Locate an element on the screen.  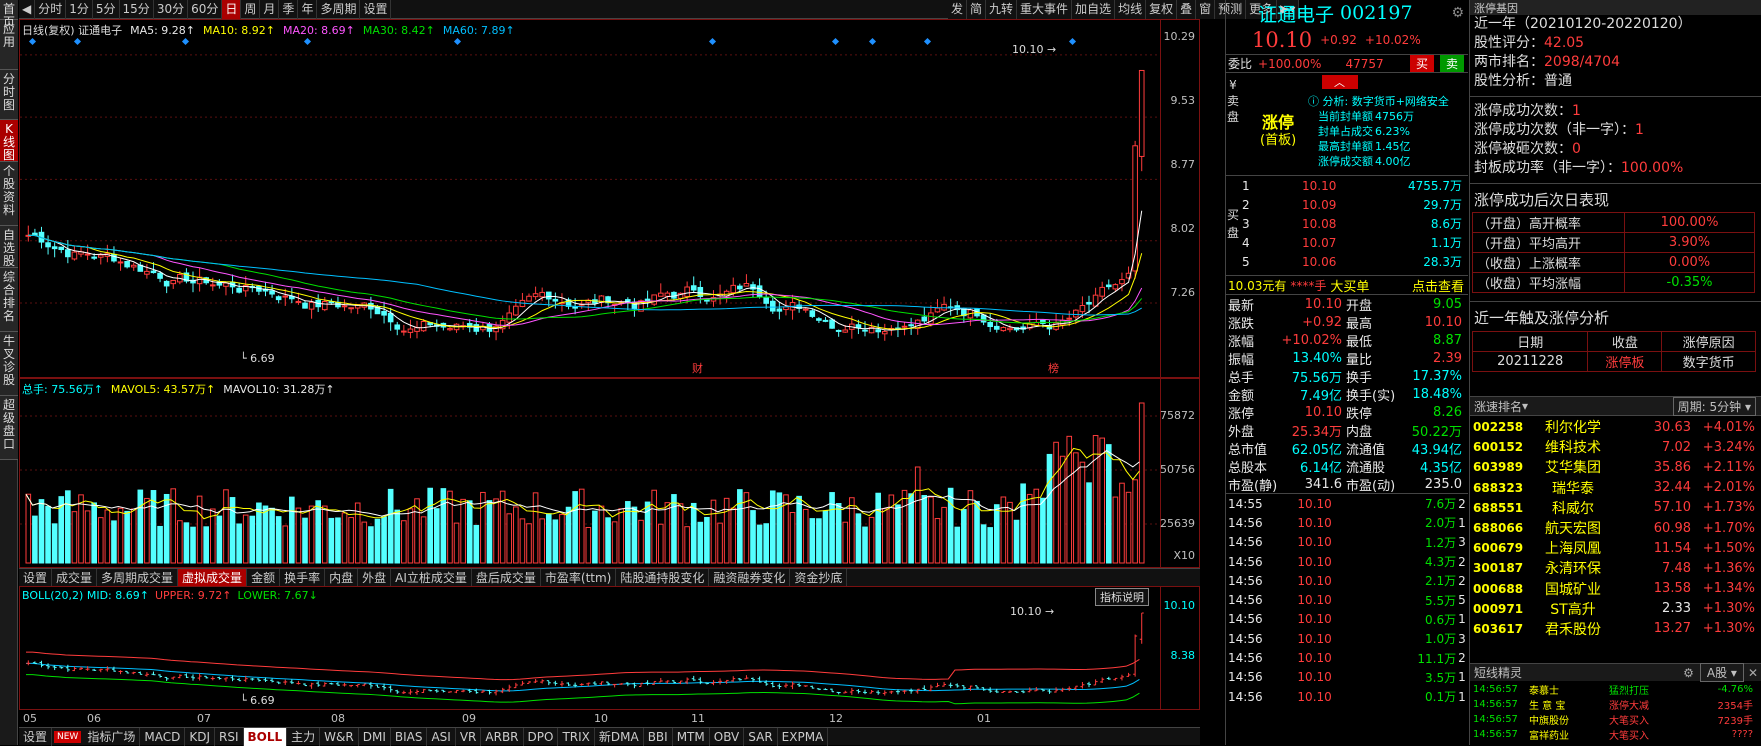
bottom-tab-12: ARBR is located at coordinates (502, 737).